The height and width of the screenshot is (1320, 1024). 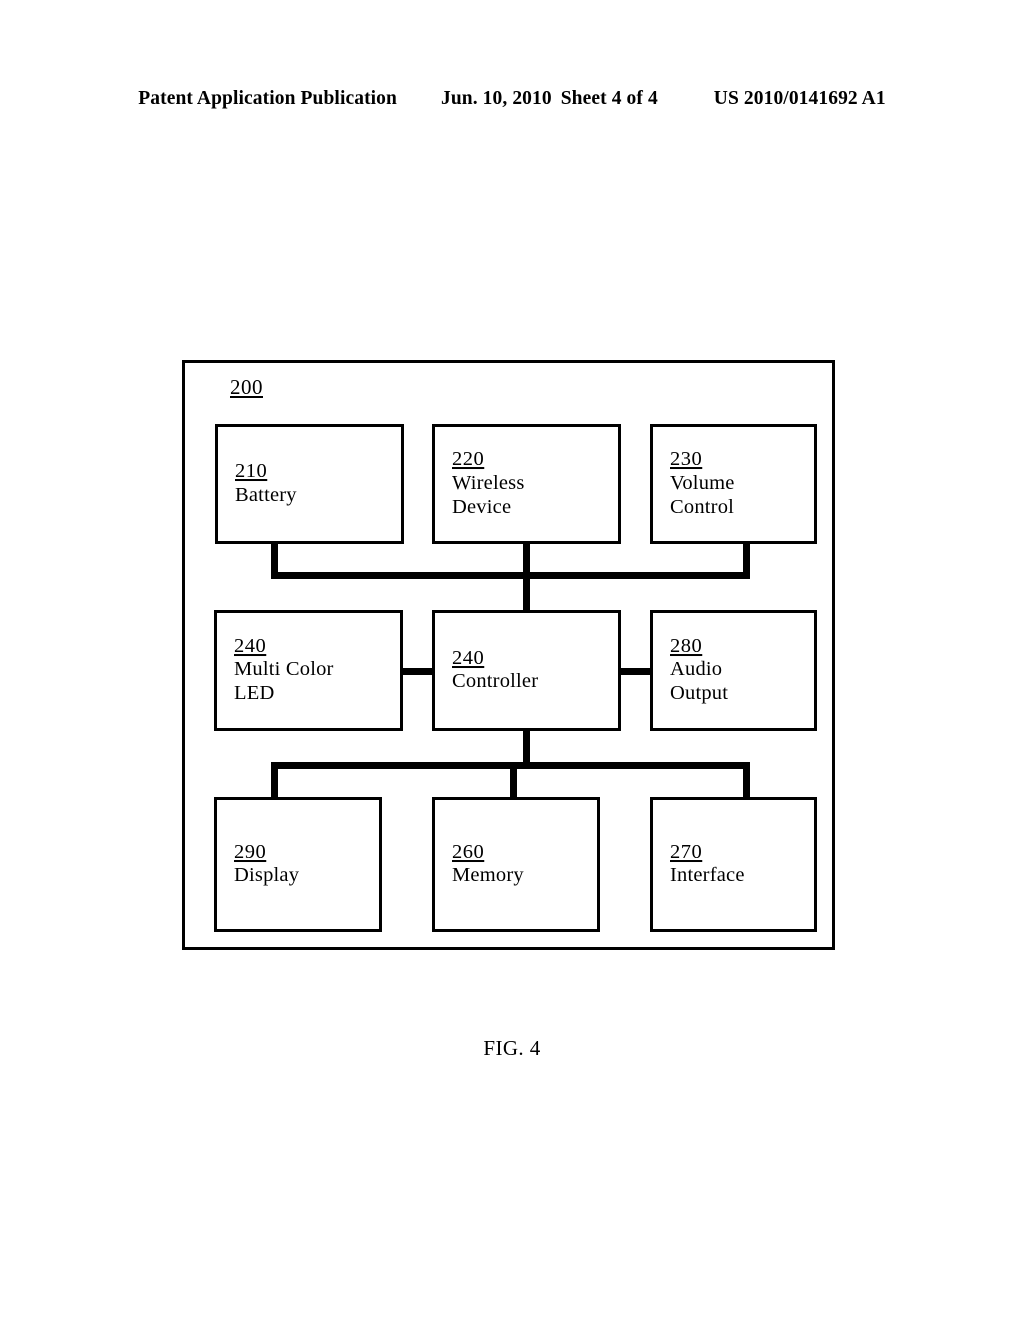 I want to click on upper-bus-line, so click(x=510, y=575).